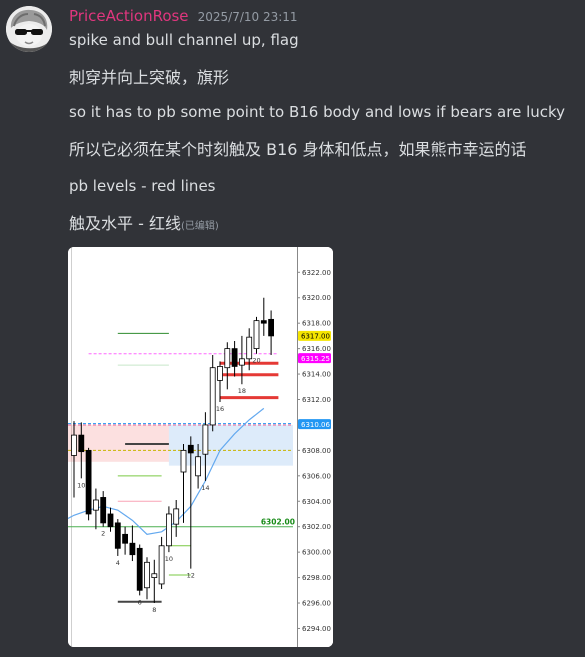 This screenshot has height=657, width=585. What do you see at coordinates (316, 476) in the screenshot?
I see `y-tick-label: 6306.00` at bounding box center [316, 476].